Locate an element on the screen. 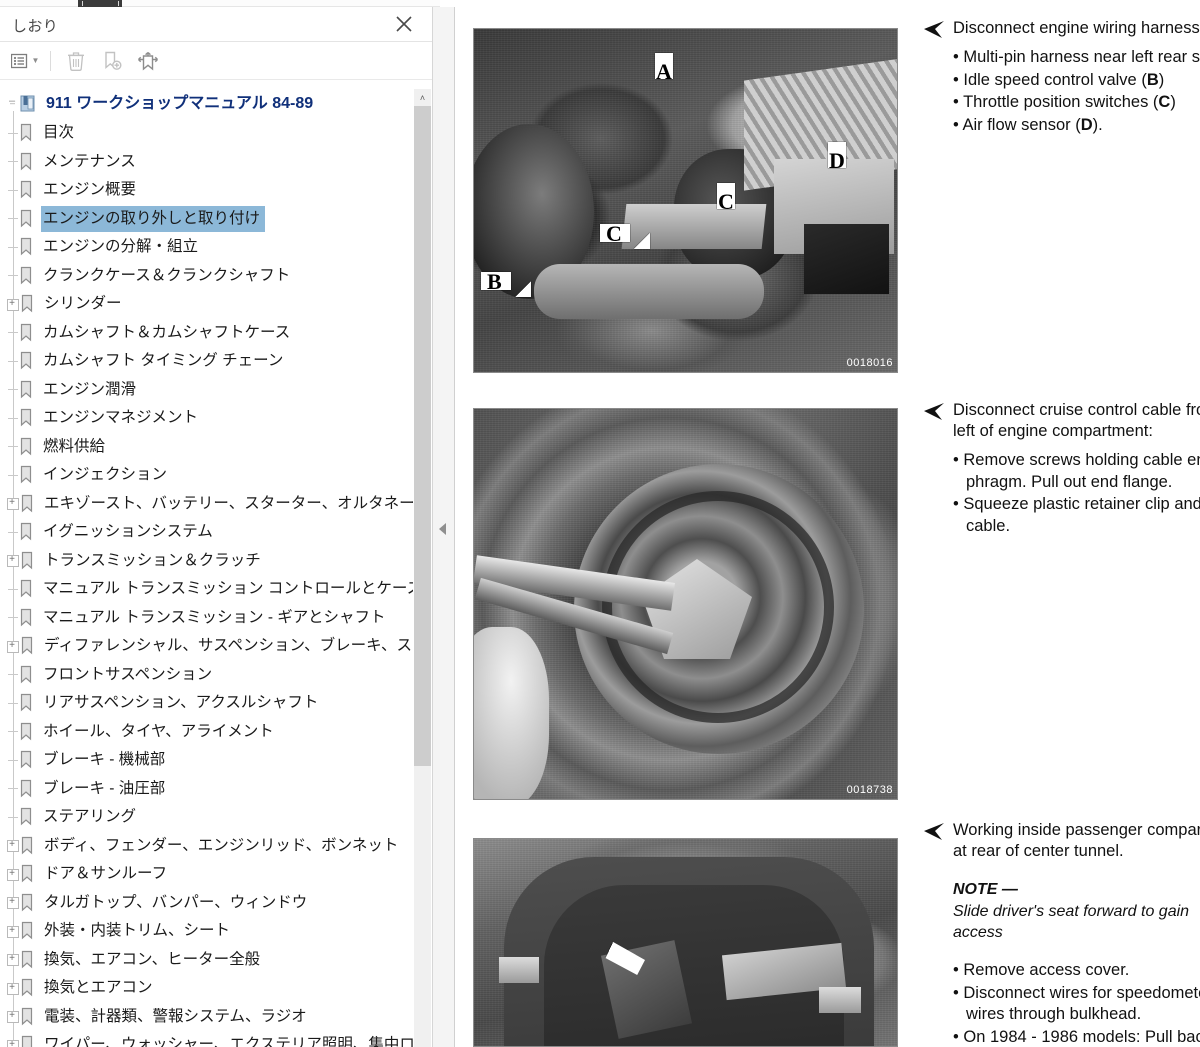 The height and width of the screenshot is (1047, 1200). collapse-panel-icon is located at coordinates (442, 529).